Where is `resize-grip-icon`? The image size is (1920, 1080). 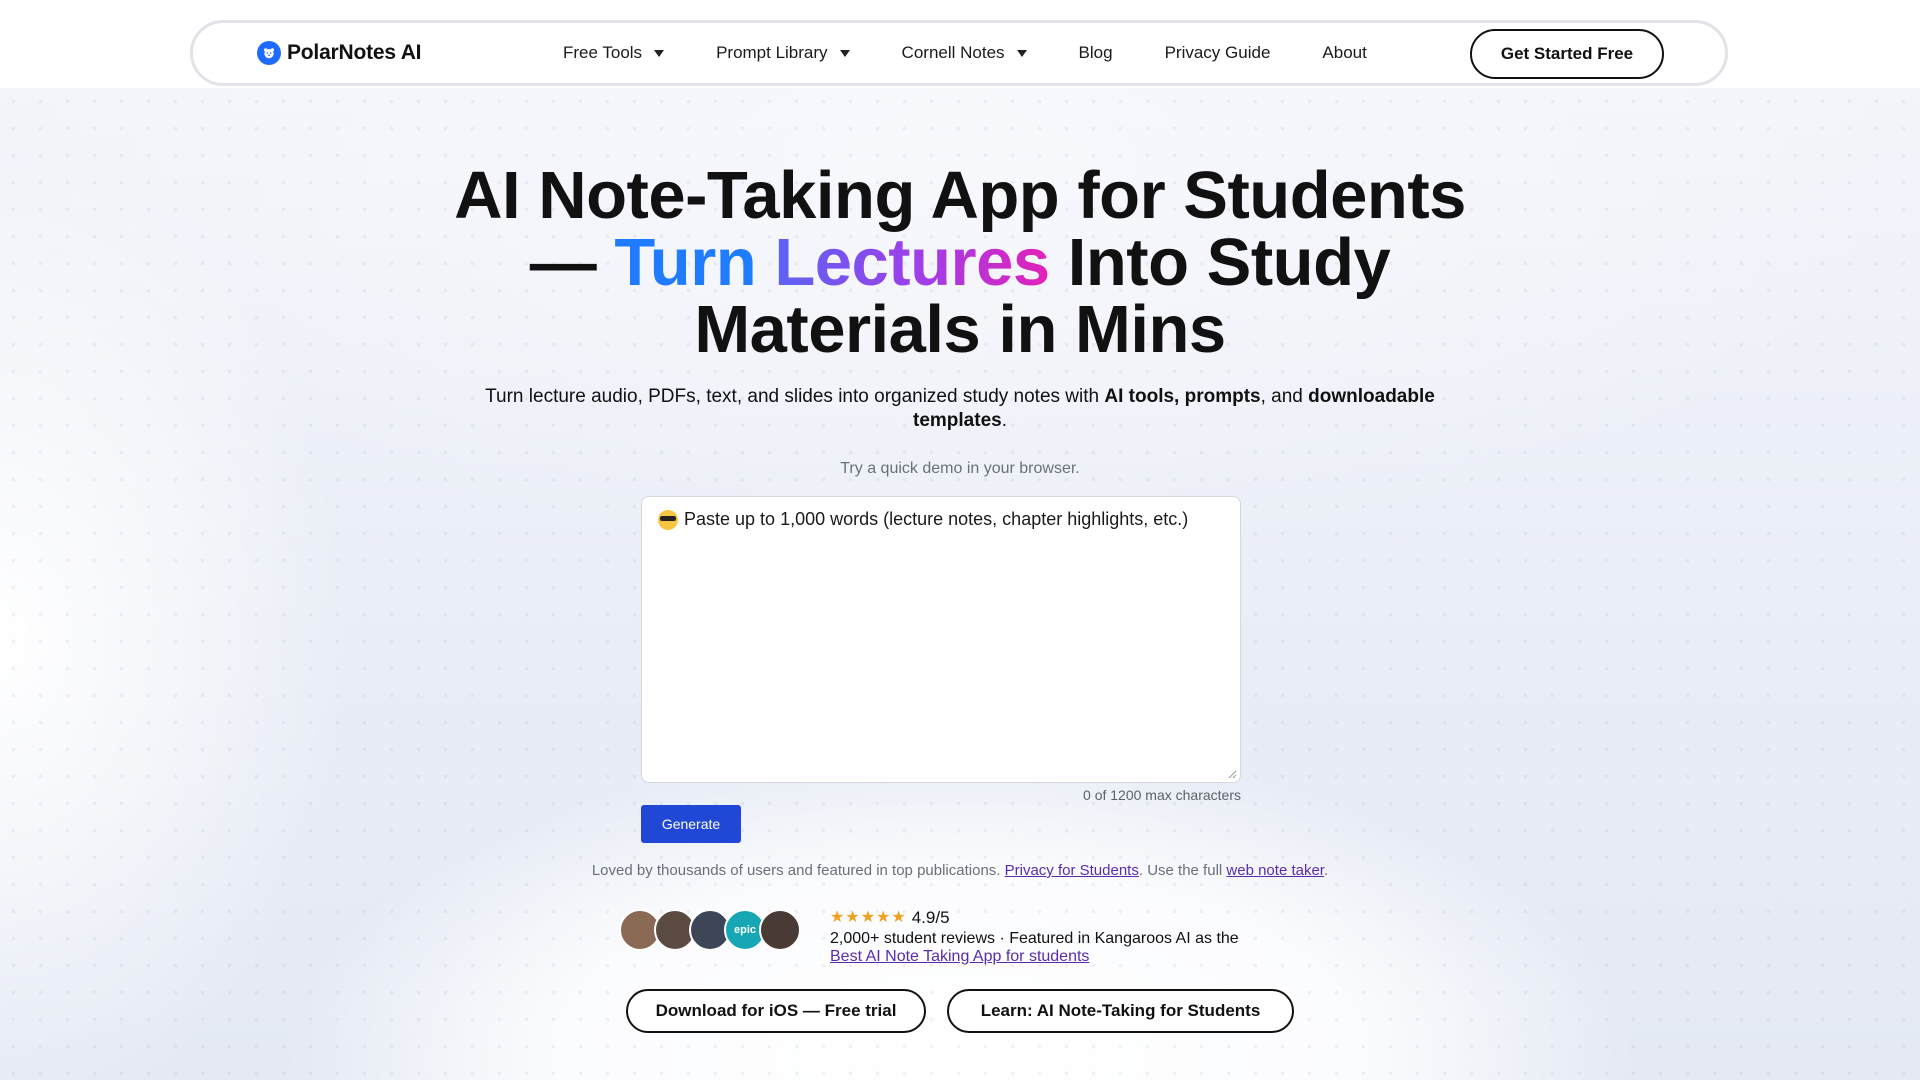
resize-grip-icon is located at coordinates (1232, 774).